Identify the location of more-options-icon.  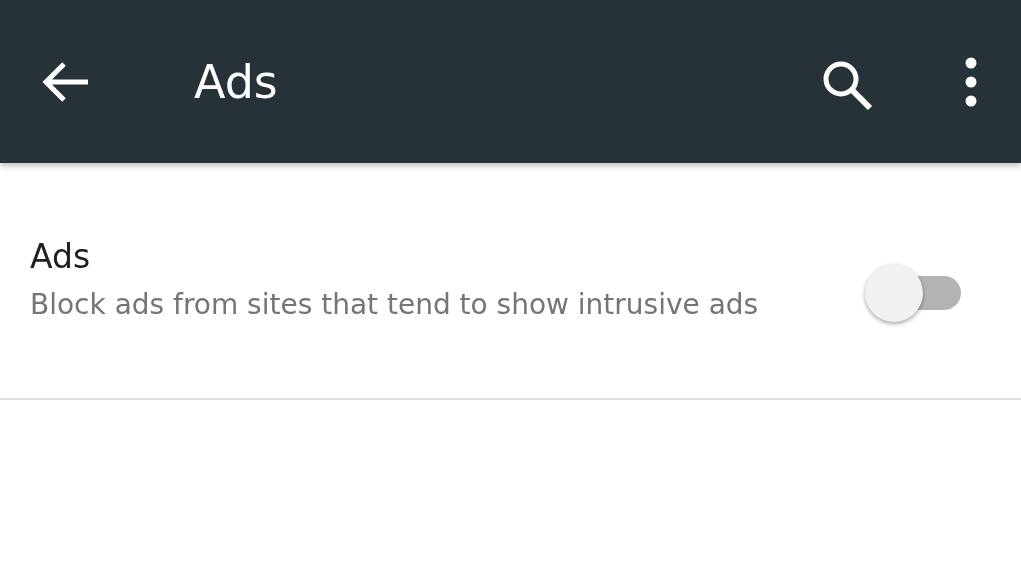
(971, 81).